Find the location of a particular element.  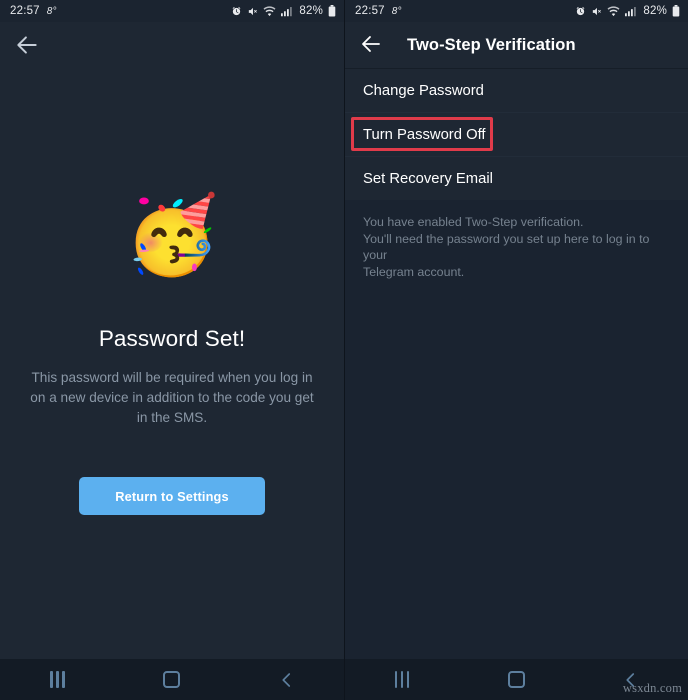

back-button is located at coordinates (287, 679).